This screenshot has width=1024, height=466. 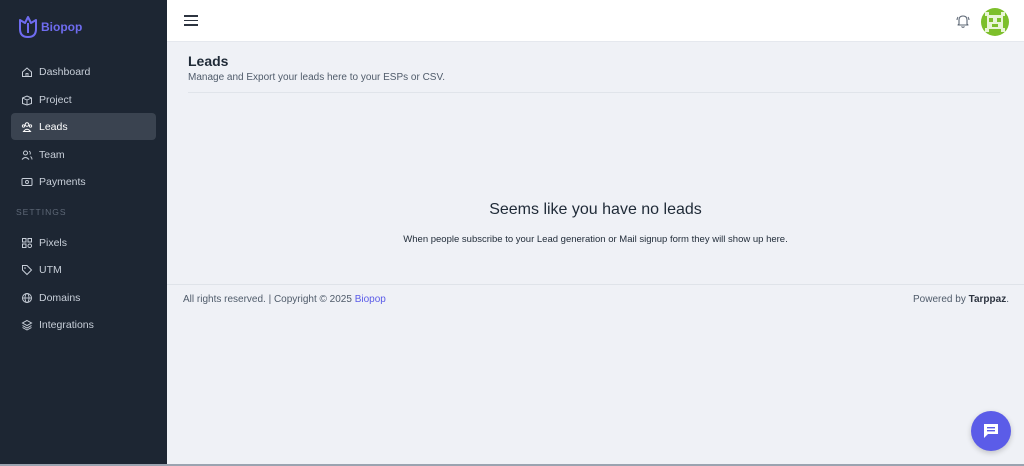 What do you see at coordinates (27, 270) in the screenshot?
I see `tag-icon` at bounding box center [27, 270].